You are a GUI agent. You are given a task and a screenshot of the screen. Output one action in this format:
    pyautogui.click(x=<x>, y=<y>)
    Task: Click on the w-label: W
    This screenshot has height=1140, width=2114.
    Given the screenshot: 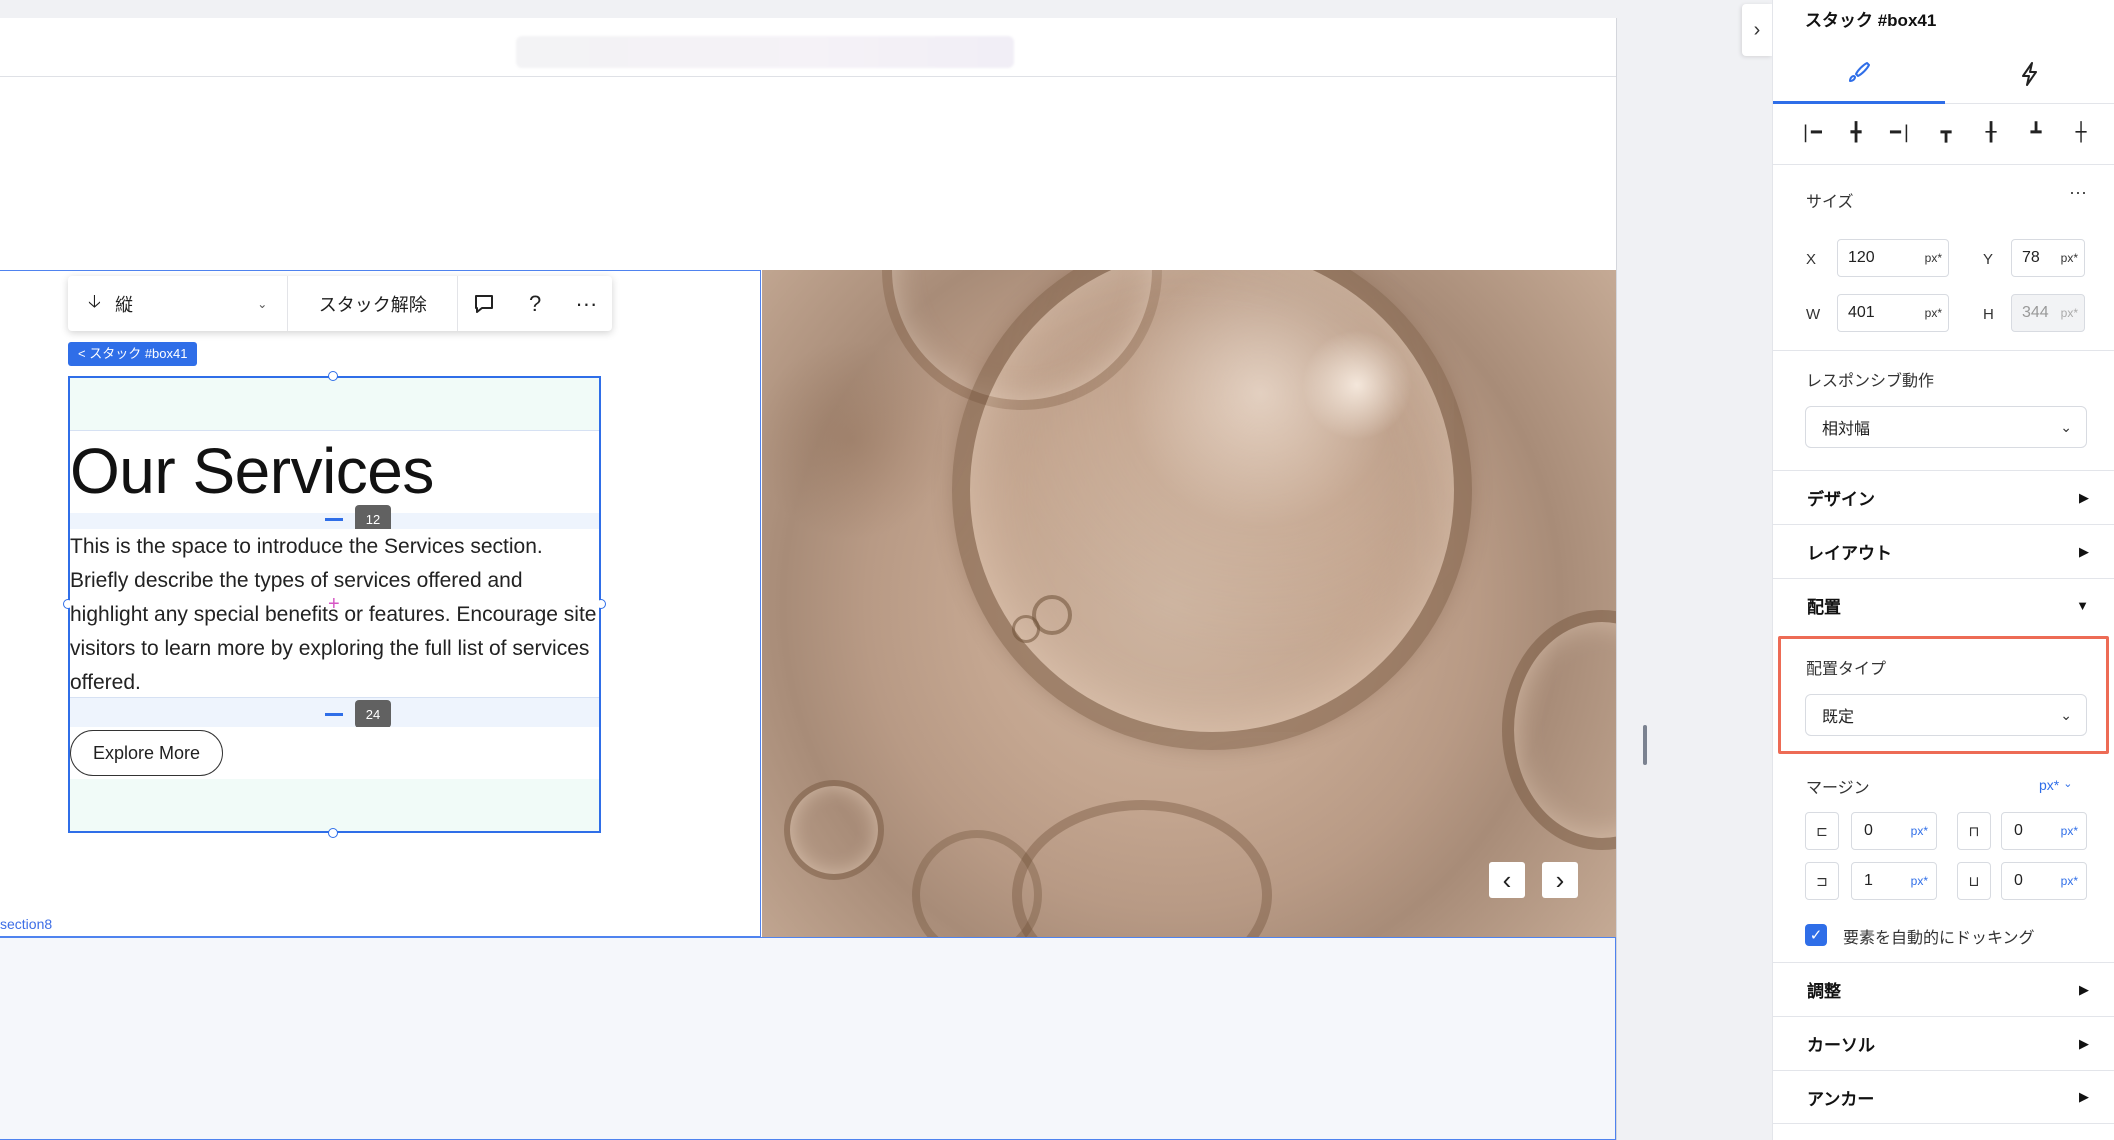 What is the action you would take?
    pyautogui.click(x=1813, y=314)
    